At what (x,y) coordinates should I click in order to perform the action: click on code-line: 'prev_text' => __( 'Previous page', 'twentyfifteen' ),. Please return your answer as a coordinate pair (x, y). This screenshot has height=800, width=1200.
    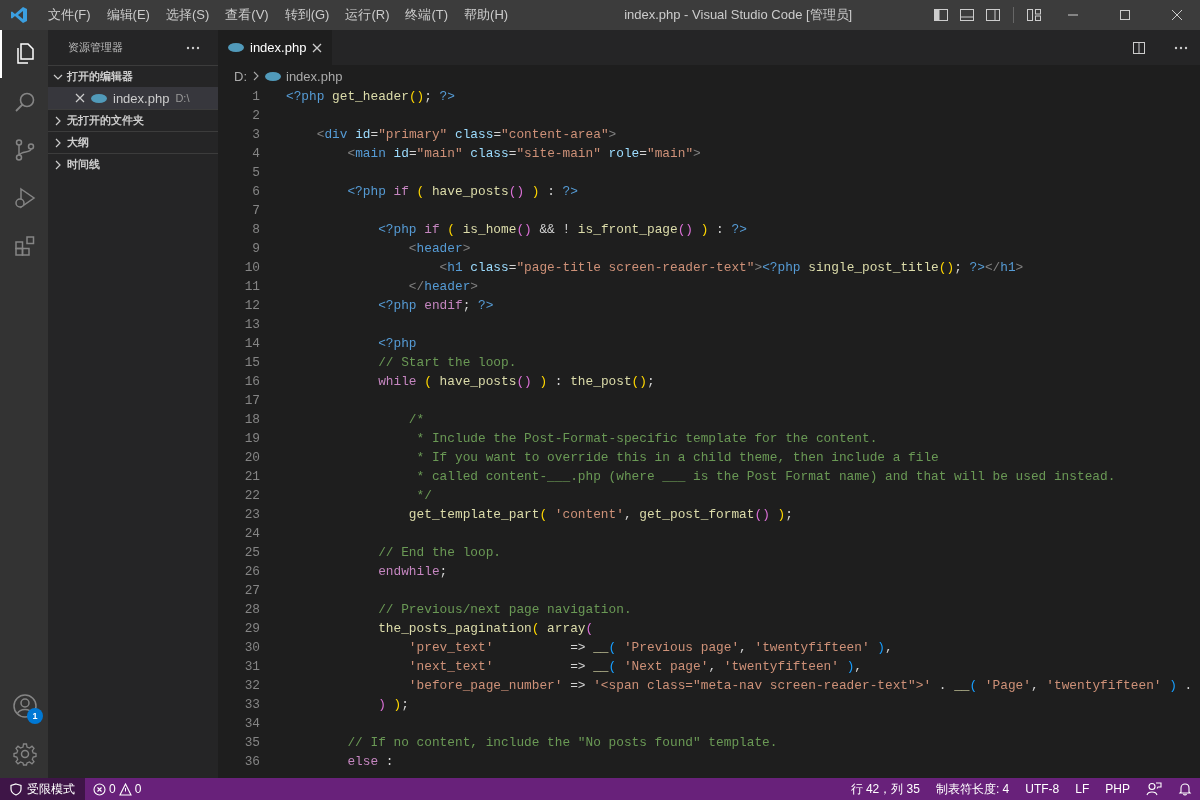
    Looking at the image, I should click on (650, 648).